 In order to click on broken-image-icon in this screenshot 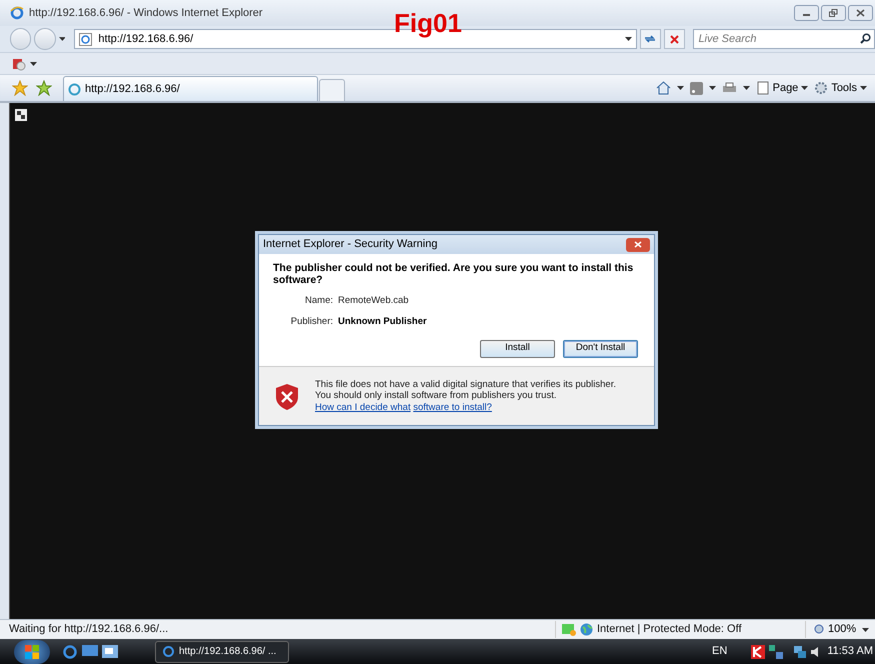, I will do `click(21, 115)`.